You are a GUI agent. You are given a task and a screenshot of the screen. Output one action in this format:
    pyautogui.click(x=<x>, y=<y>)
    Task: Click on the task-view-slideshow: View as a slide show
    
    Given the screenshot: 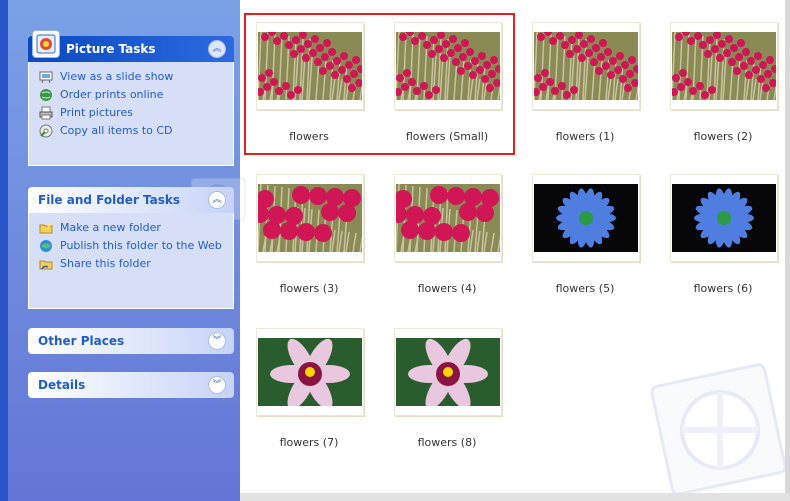 What is the action you would take?
    pyautogui.click(x=132, y=77)
    